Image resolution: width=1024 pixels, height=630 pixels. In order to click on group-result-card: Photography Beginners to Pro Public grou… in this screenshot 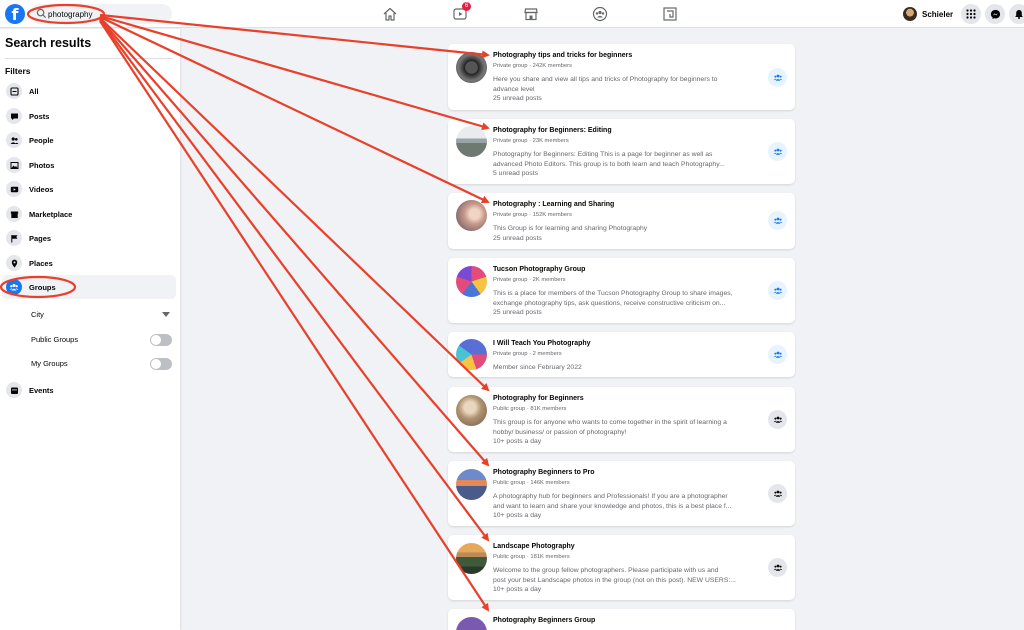, I will do `click(621, 493)`.